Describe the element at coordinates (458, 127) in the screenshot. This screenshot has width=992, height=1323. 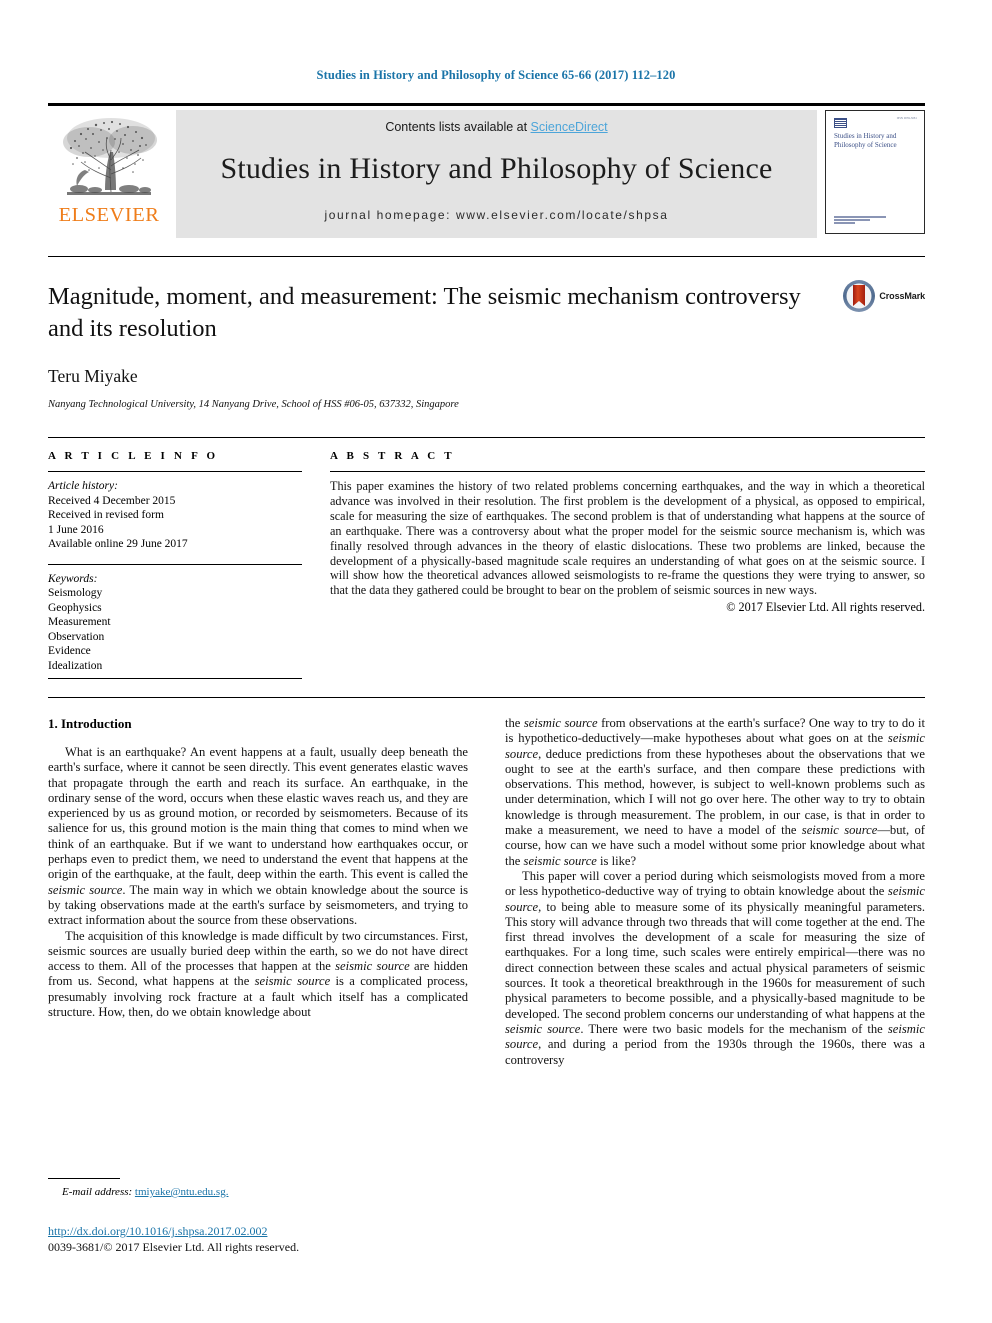
I see `contents-prefix-text: Contents lists available at` at that location.